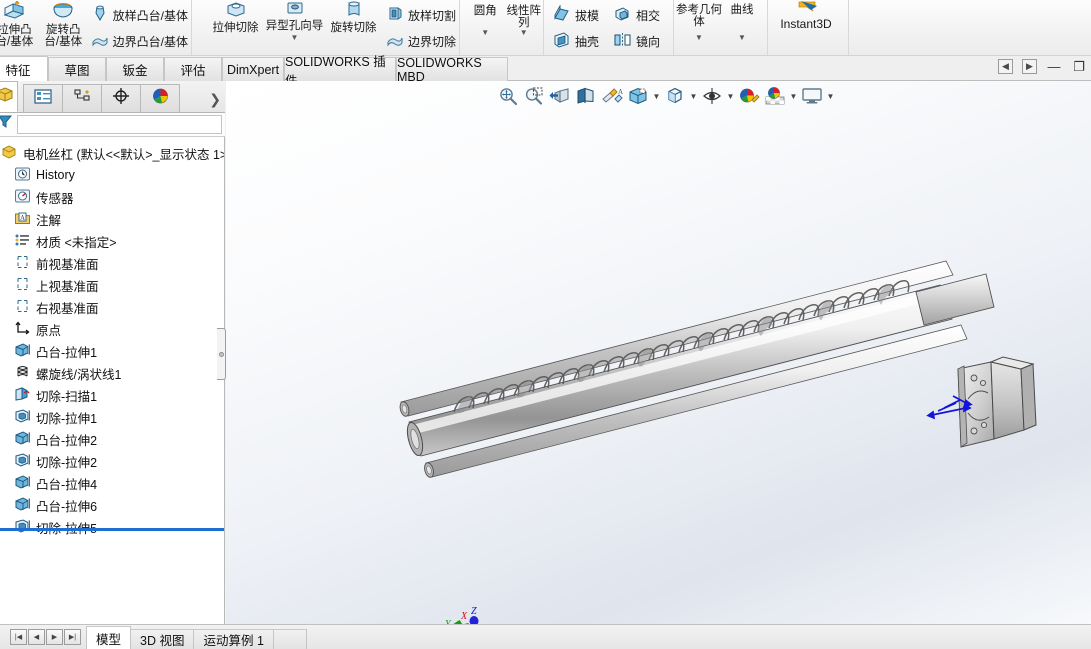 The image size is (1091, 649). Describe the element at coordinates (36, 637) in the screenshot. I see `prev-tab-button: ◀` at that location.